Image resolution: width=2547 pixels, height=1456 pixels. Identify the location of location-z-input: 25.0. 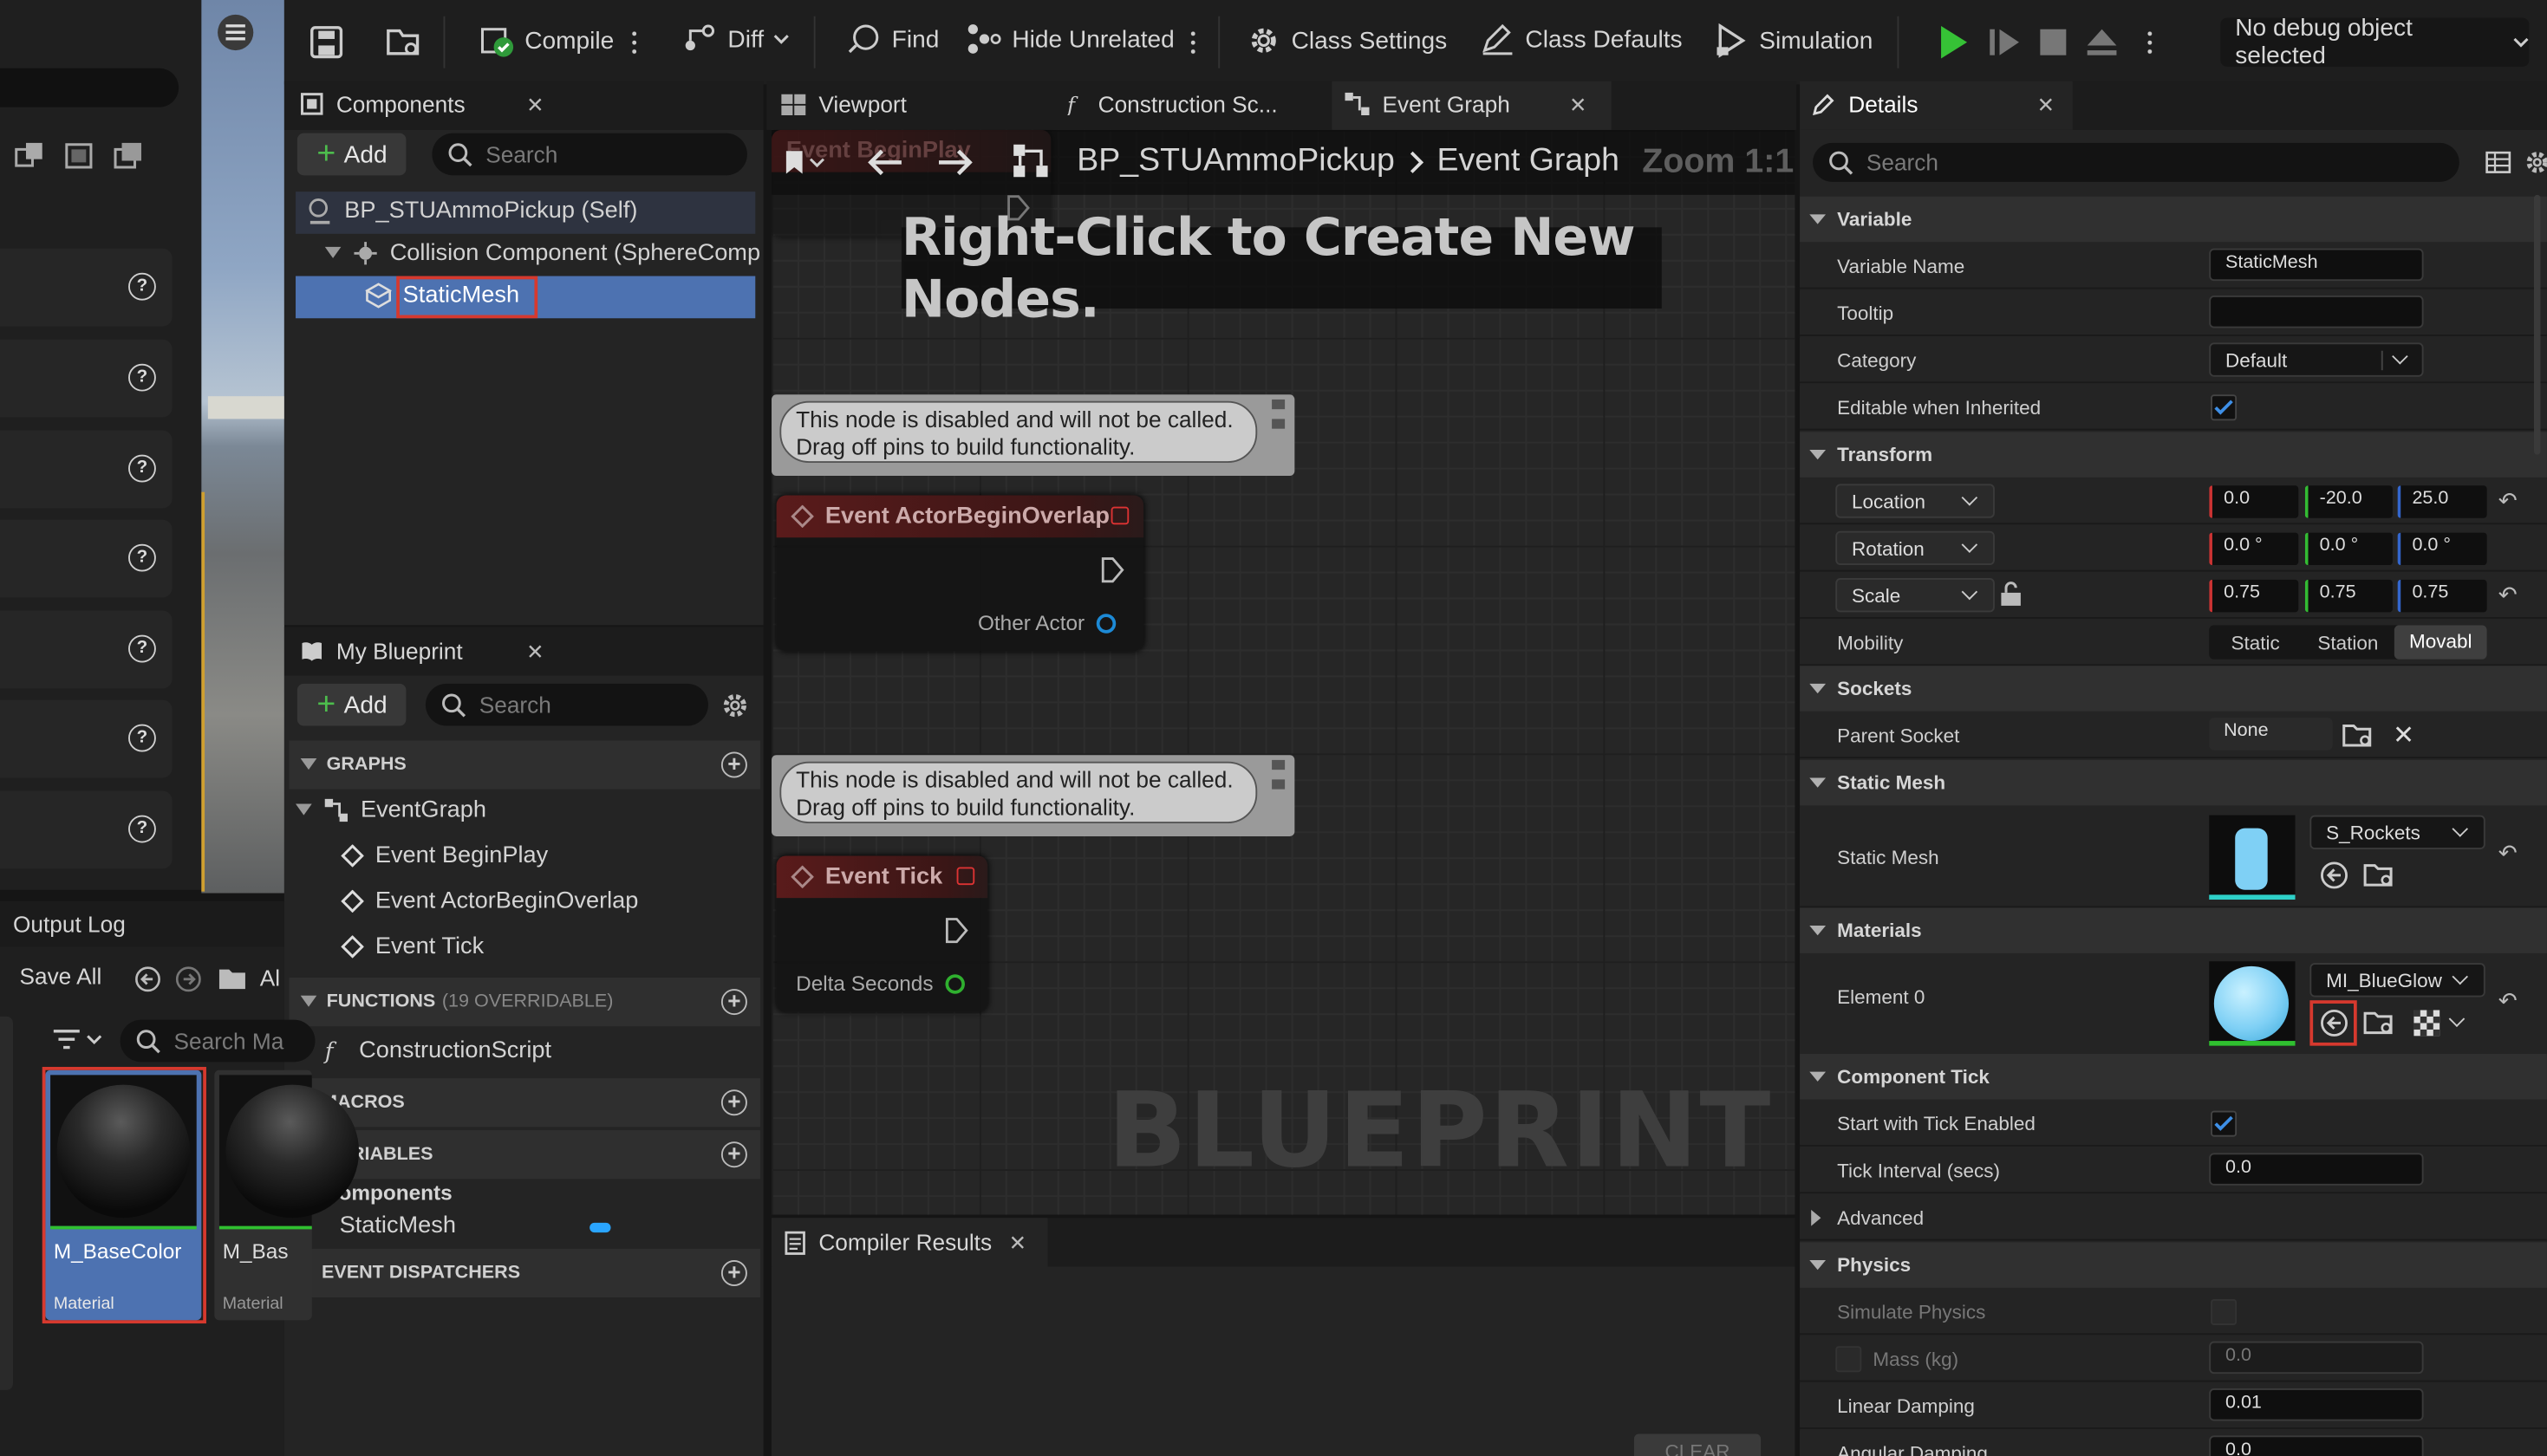
(2442, 501).